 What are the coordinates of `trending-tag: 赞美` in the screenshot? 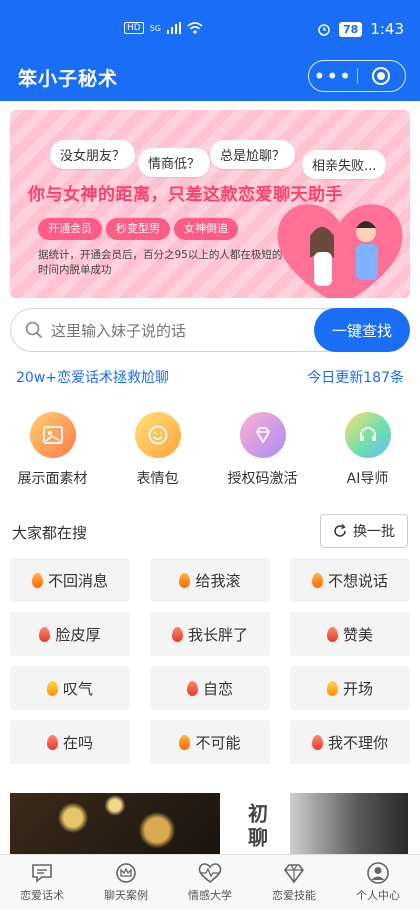 It's located at (350, 634).